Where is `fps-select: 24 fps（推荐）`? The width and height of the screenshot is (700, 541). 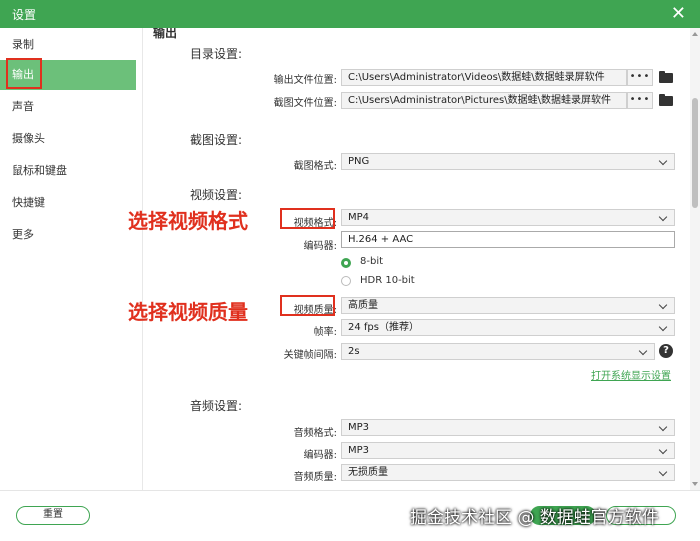
fps-select: 24 fps（推荐） is located at coordinates (508, 327).